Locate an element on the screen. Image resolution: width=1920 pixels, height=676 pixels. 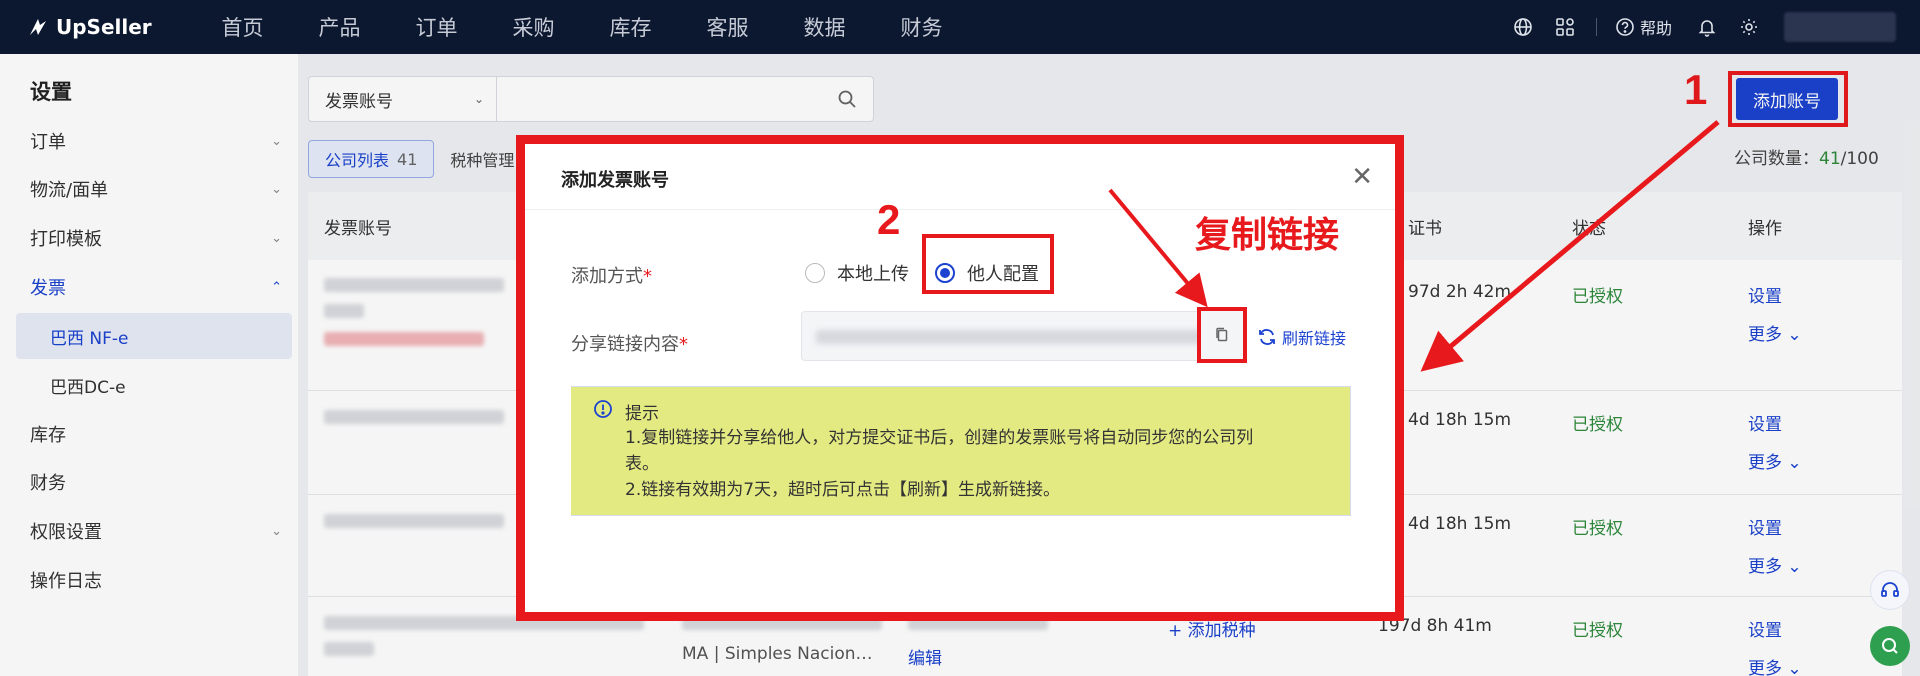
share-link-label: 分享链接内容* is located at coordinates (629, 343).